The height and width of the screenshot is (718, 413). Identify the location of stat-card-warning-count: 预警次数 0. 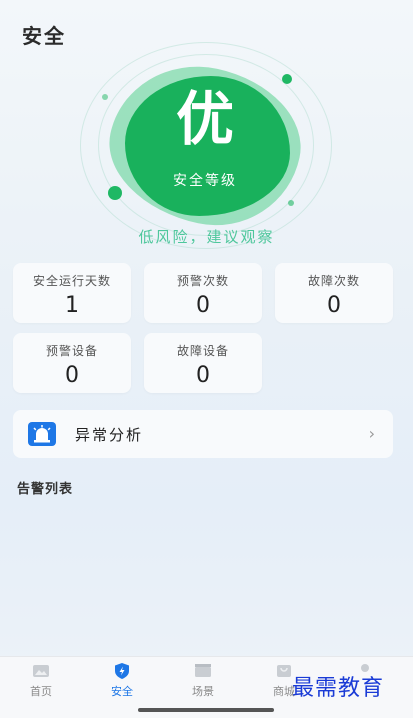
(203, 293).